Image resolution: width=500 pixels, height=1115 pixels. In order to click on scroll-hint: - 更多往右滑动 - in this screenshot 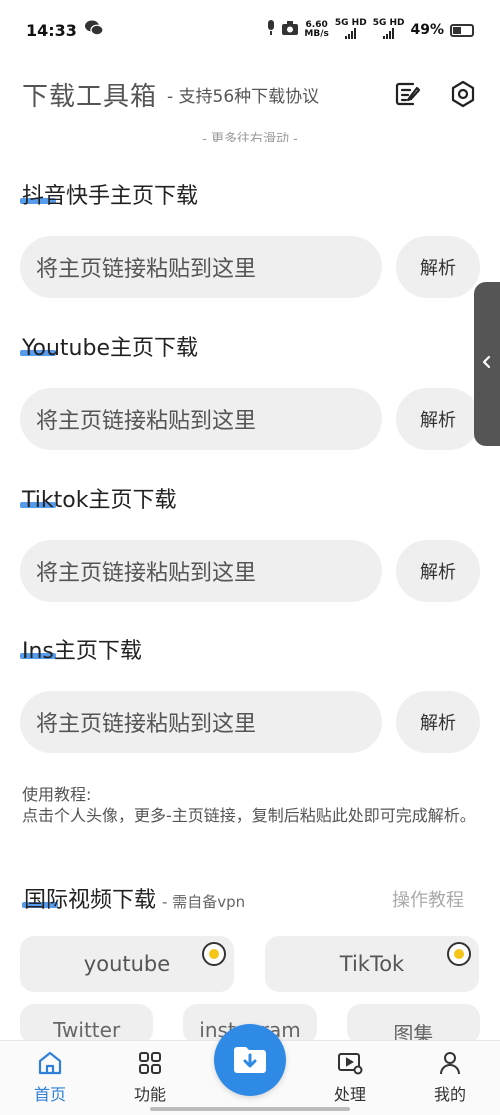, I will do `click(250, 137)`.